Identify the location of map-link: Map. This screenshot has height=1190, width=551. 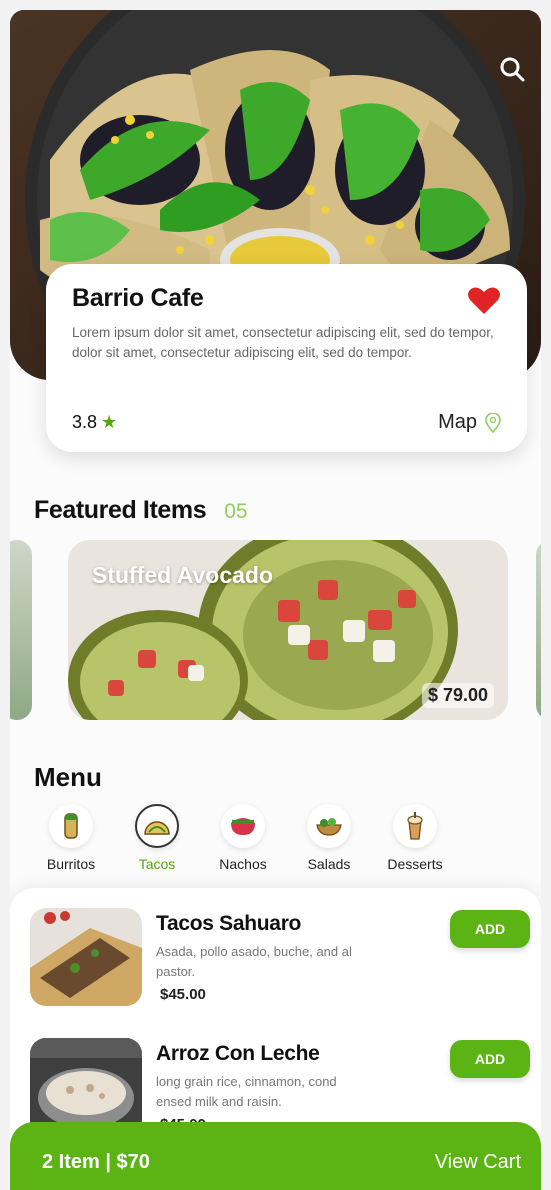
(469, 422).